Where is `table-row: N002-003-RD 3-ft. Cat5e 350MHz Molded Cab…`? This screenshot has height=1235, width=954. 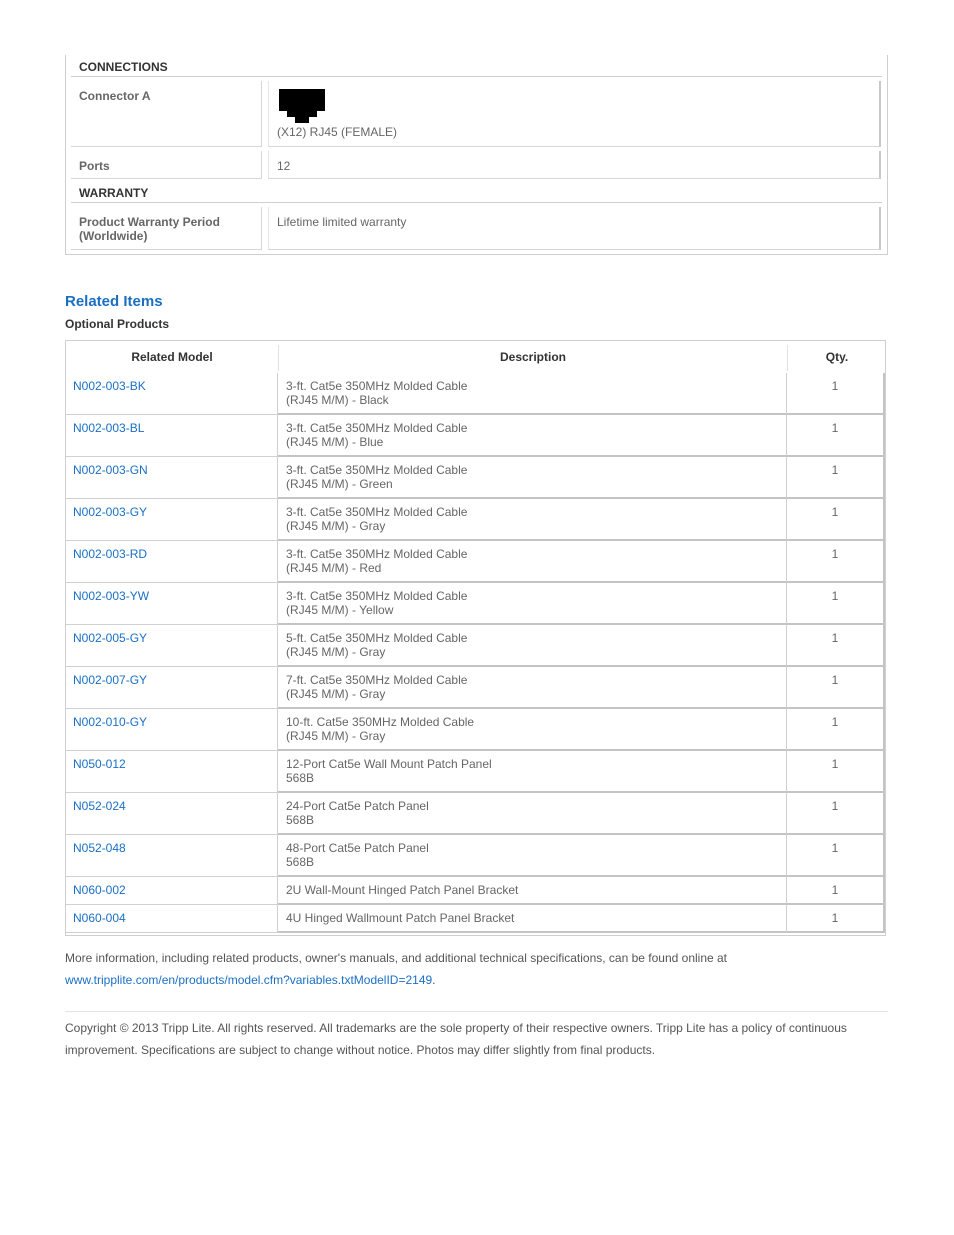
table-row: N002-003-RD 3-ft. Cat5e 350MHz Molded Cab… is located at coordinates (475, 562).